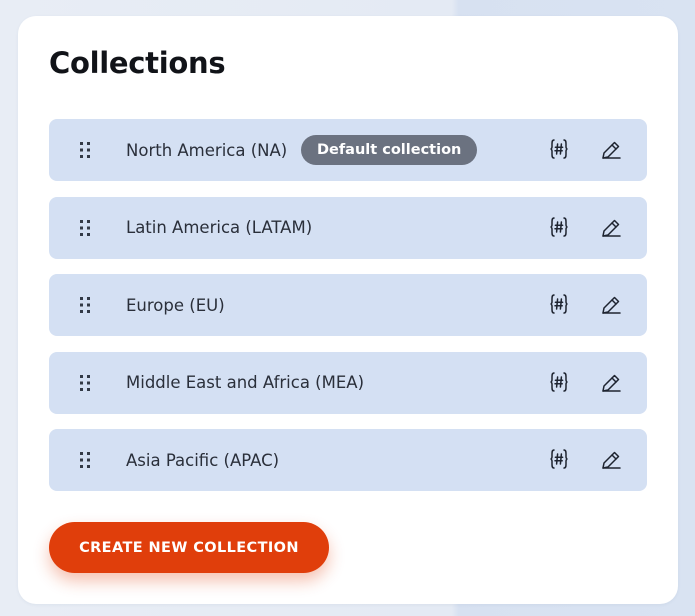  What do you see at coordinates (189, 547) in the screenshot?
I see `create-collection-button: CREATE NEW COLLECTION` at bounding box center [189, 547].